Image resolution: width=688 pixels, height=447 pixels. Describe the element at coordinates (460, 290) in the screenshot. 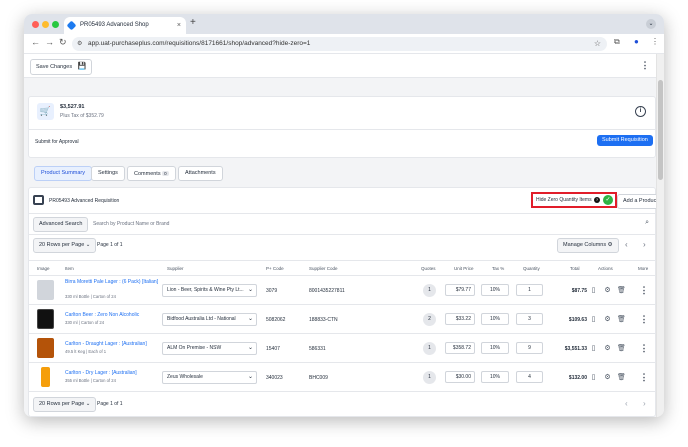

I see `unit-price-input: $79.77` at that location.